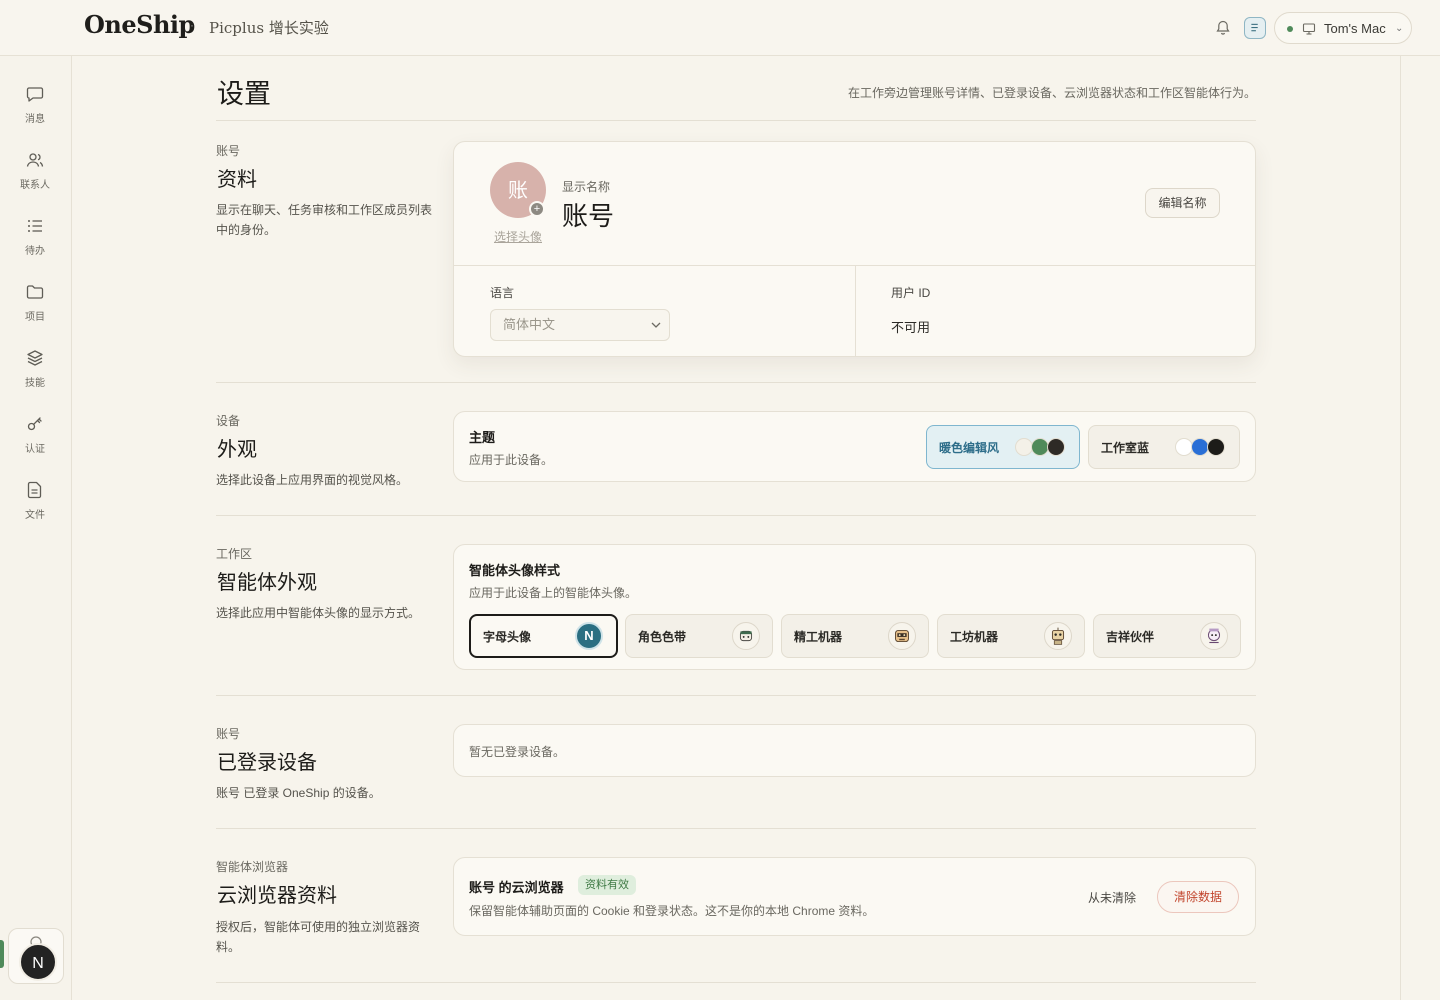 Image resolution: width=1440 pixels, height=1000 pixels. I want to click on page-title: 设置, so click(244, 94).